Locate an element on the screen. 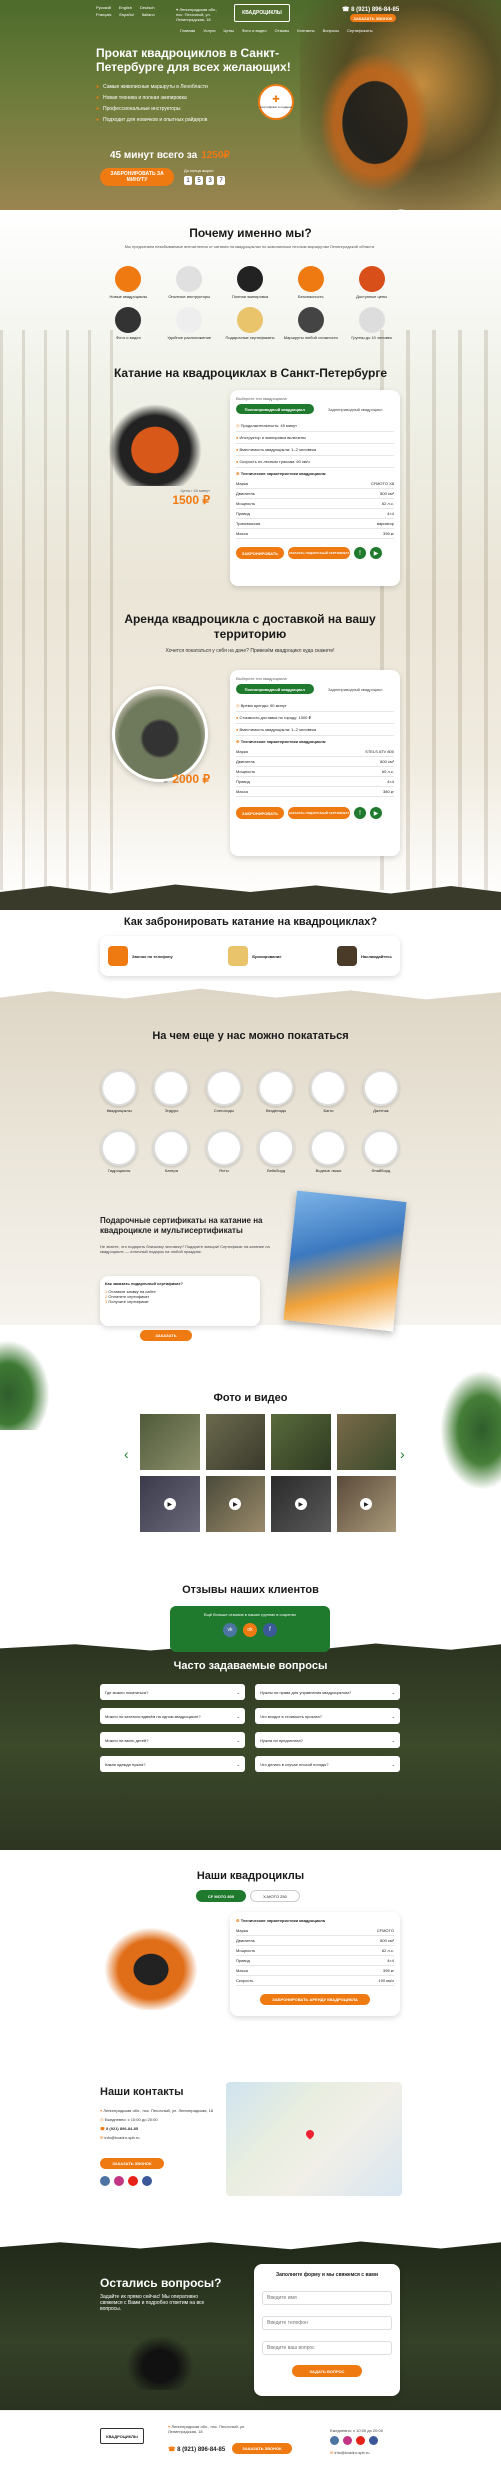 The height and width of the screenshot is (2486, 501). delivery-cert-button: ЗАКАЗАТЬ ПОДАРОЧНЫЙ СЕРТИФИКАТ is located at coordinates (319, 813).